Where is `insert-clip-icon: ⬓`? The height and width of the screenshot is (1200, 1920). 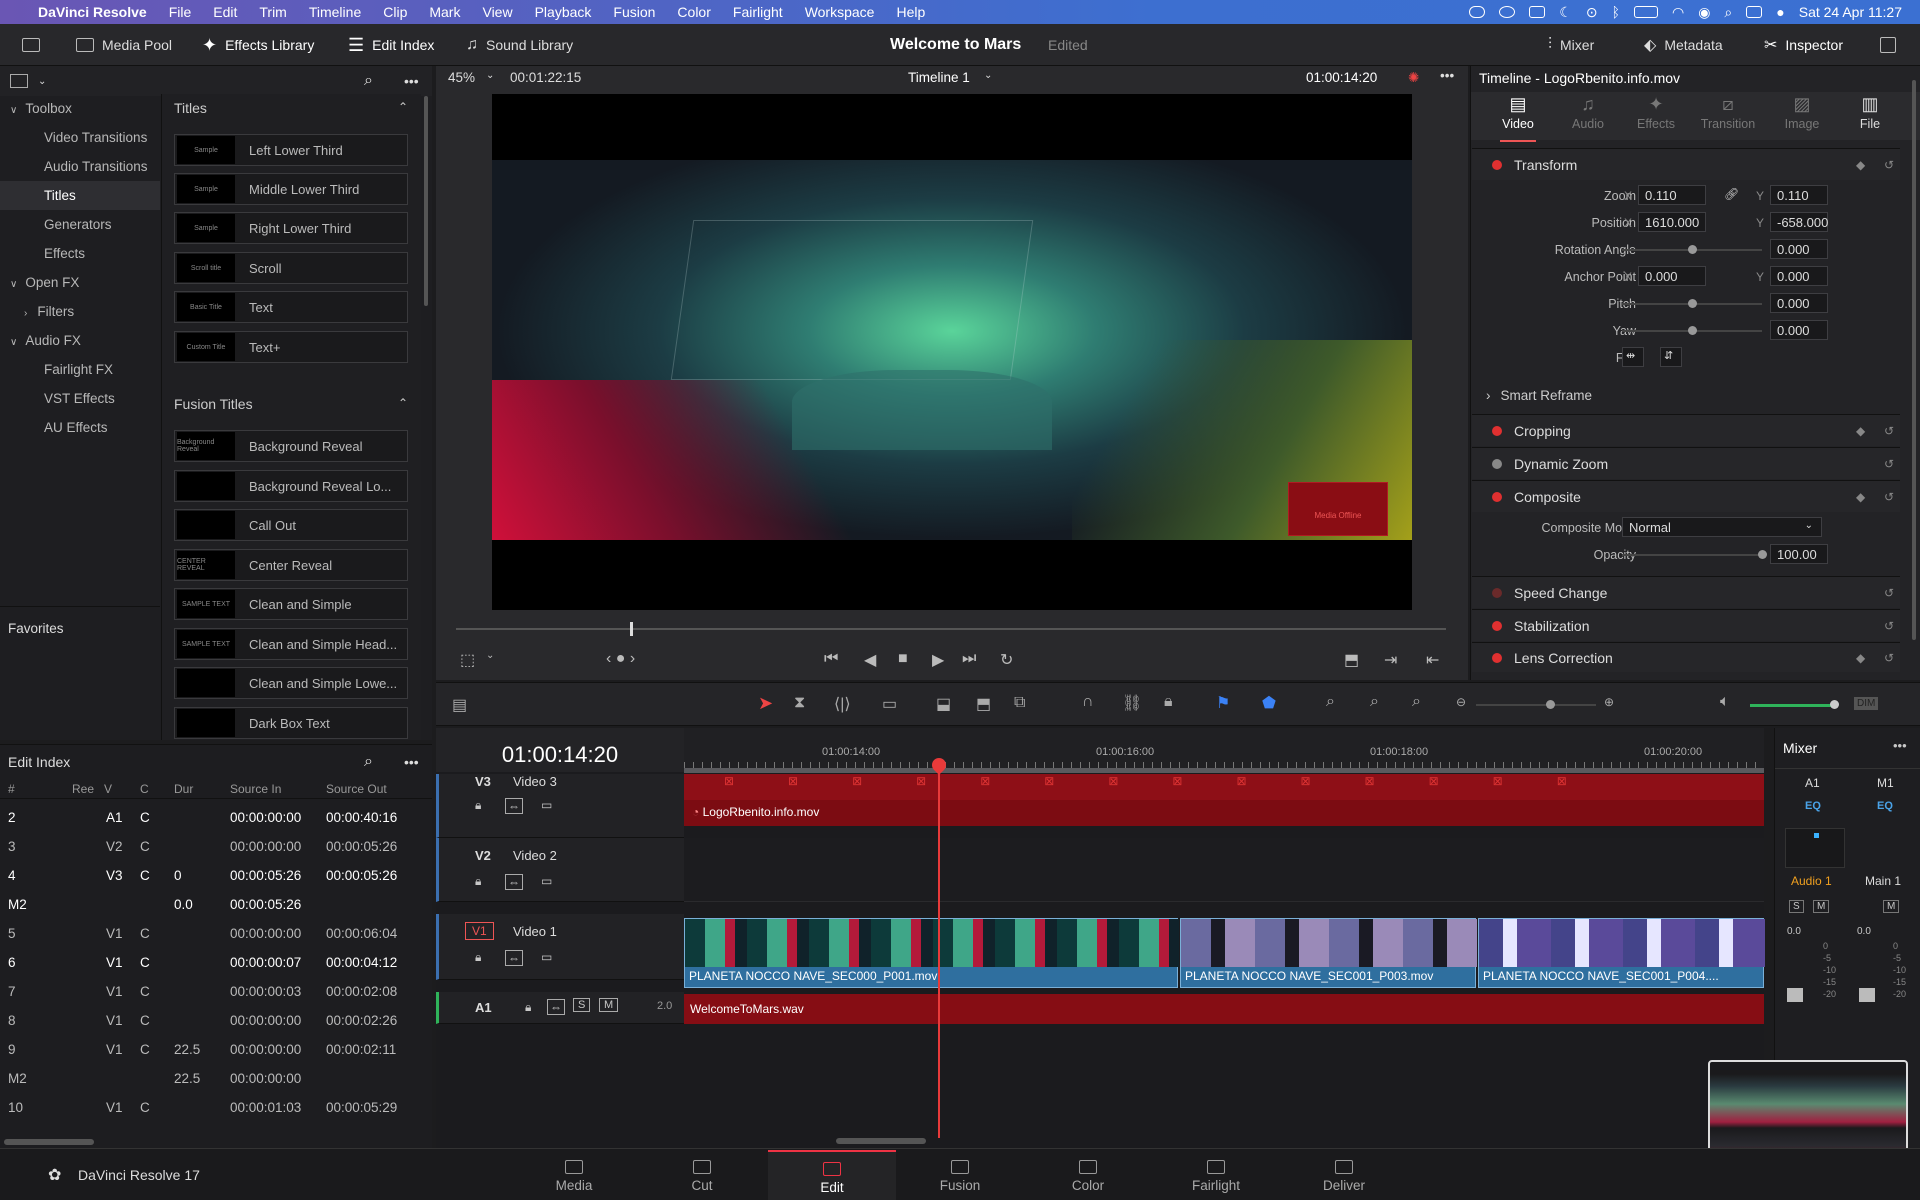 insert-clip-icon: ⬓ is located at coordinates (943, 704).